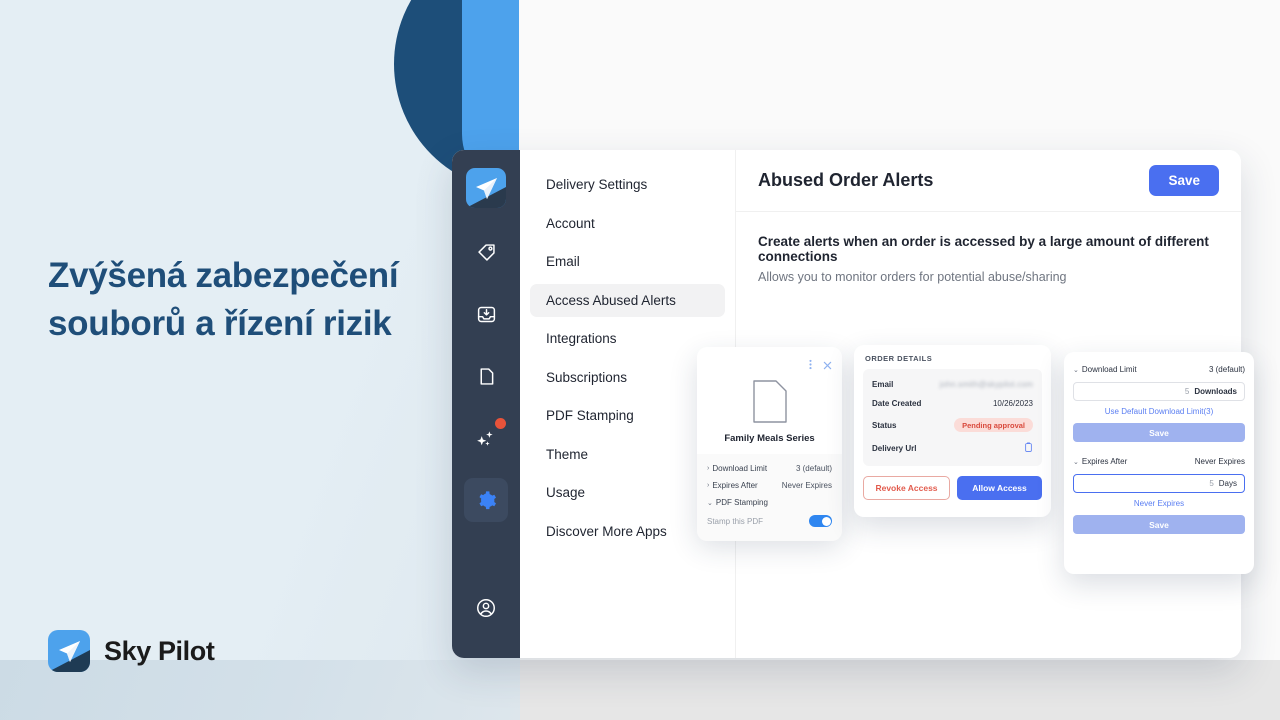  I want to click on status-badge: Pending approval, so click(993, 425).